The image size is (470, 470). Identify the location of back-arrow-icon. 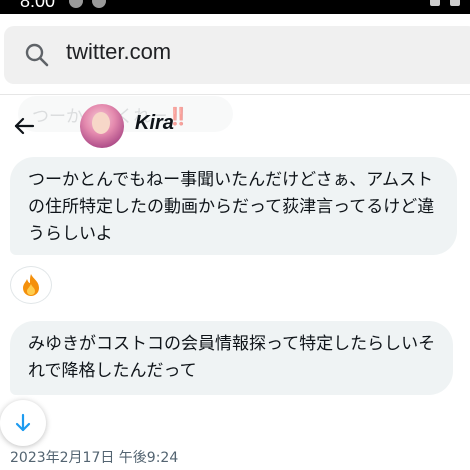
(24, 126).